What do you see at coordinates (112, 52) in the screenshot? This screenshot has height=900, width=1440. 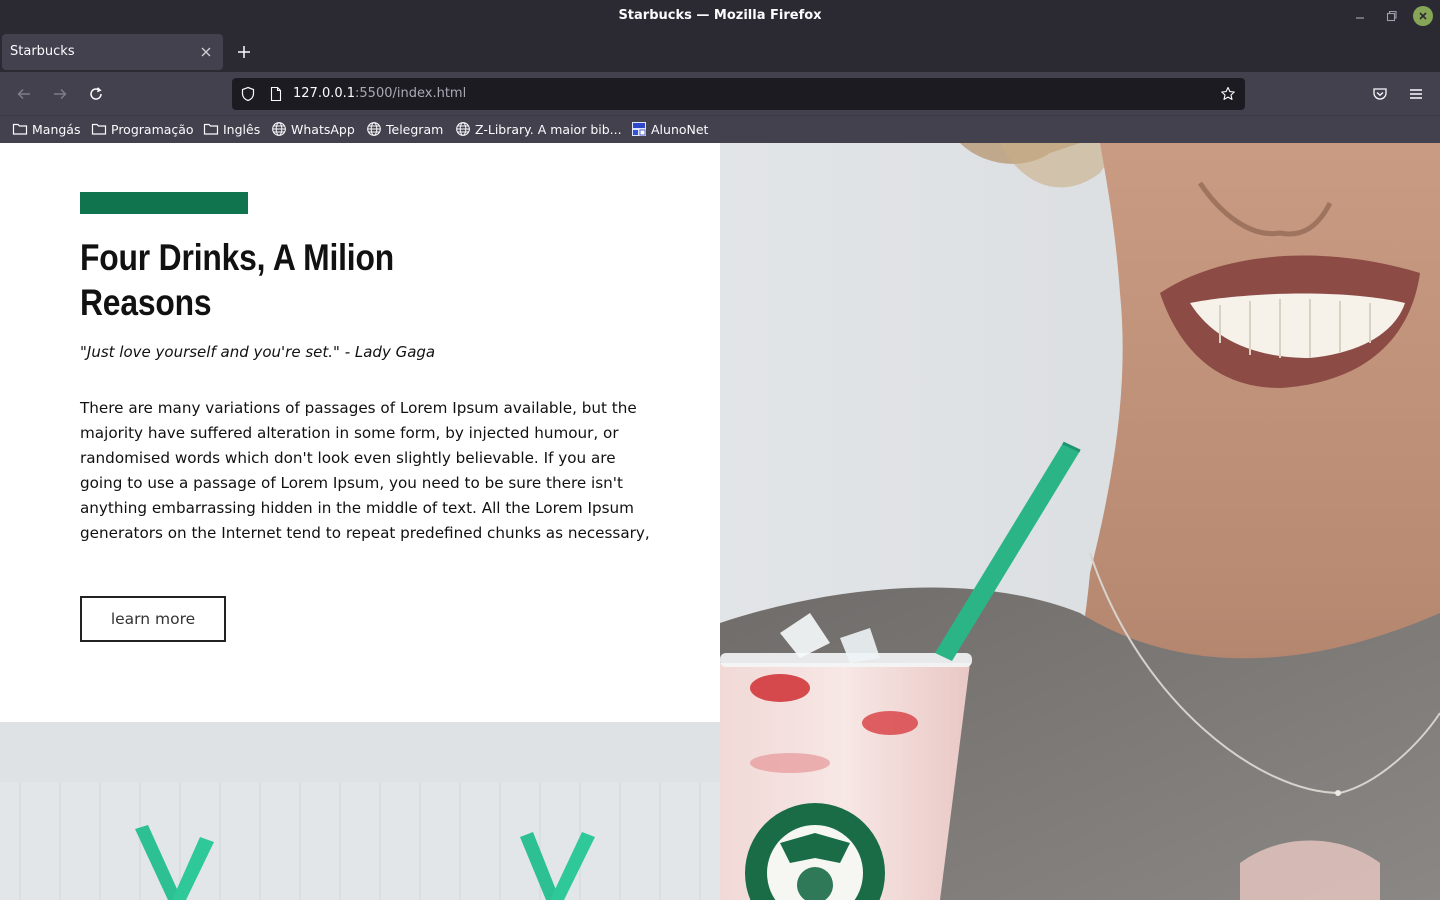 I see `tab-starbucks: Starbucks` at bounding box center [112, 52].